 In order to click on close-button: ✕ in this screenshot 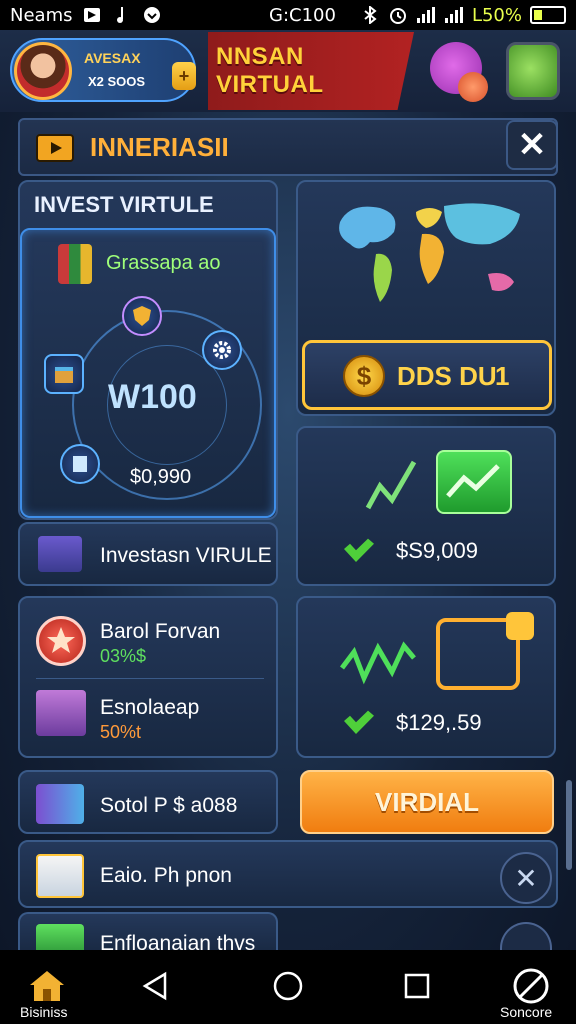, I will do `click(532, 145)`.